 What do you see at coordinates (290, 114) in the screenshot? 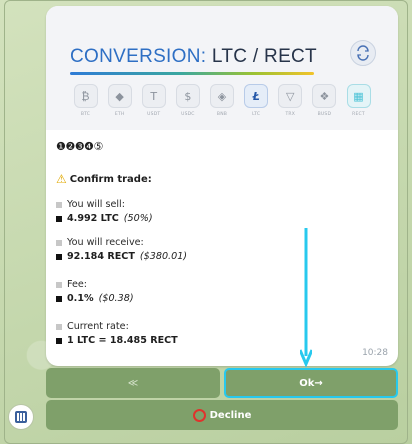
I see `coin-label: TRX` at bounding box center [290, 114].